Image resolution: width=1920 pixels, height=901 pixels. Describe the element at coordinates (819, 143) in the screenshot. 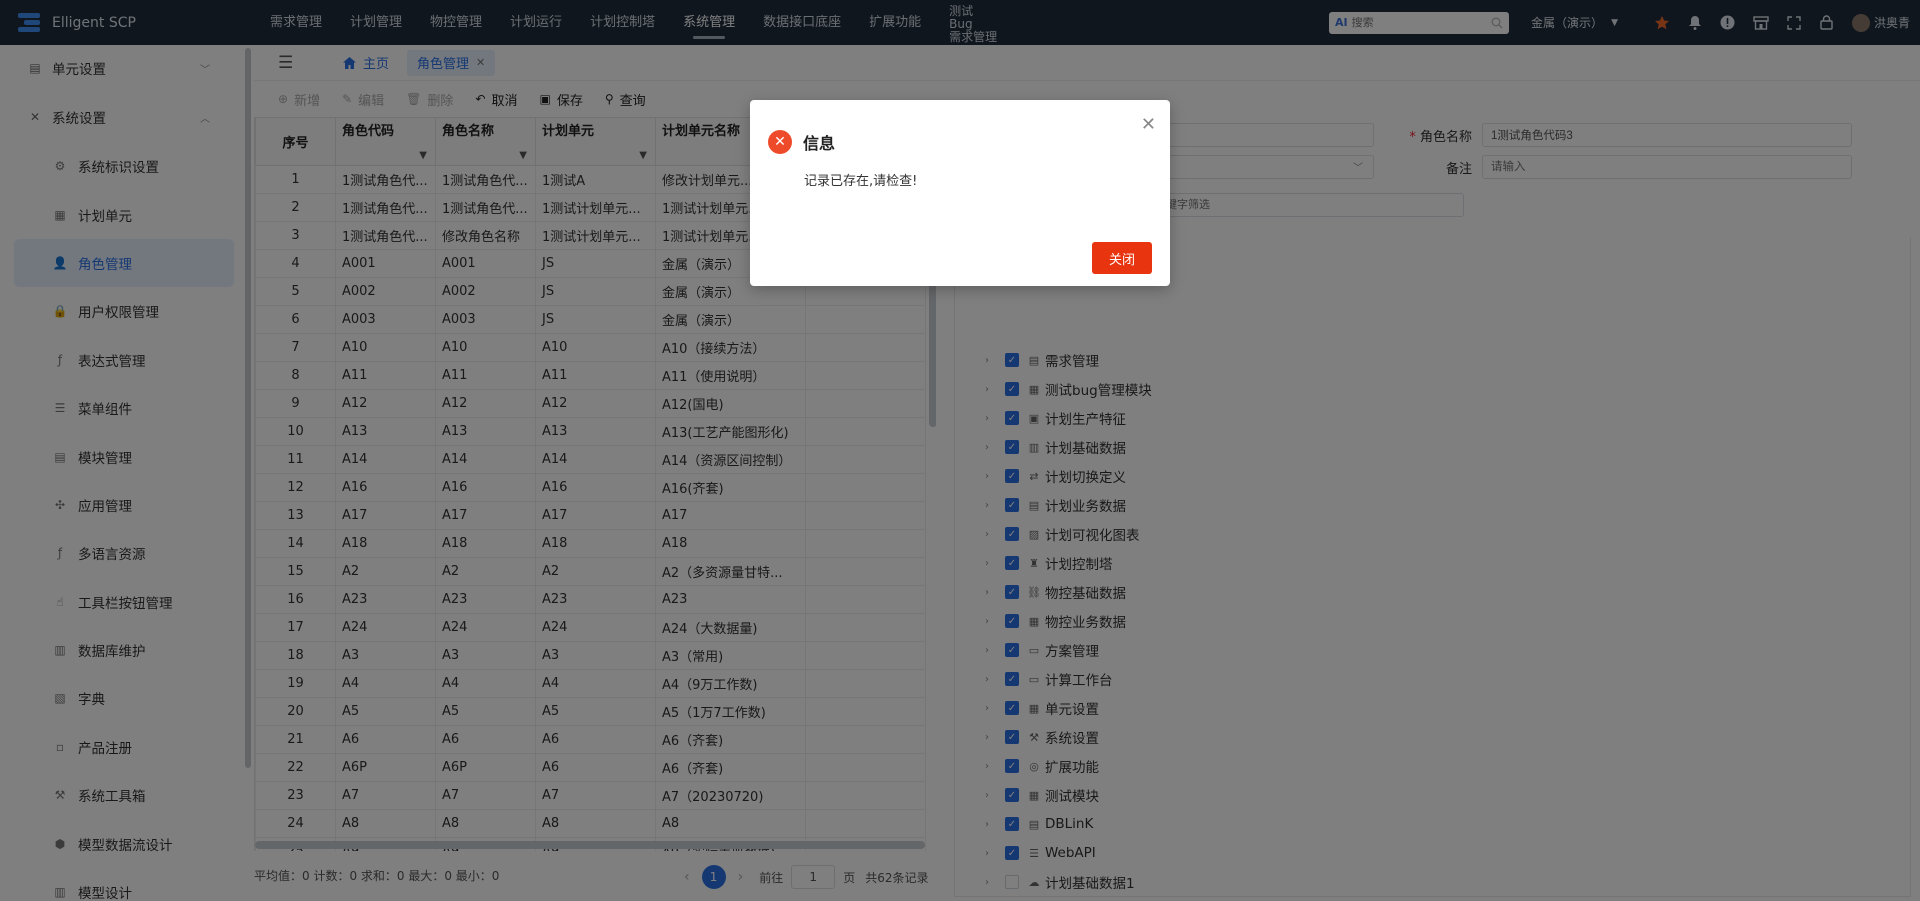

I see `dialog-title: 信息` at that location.